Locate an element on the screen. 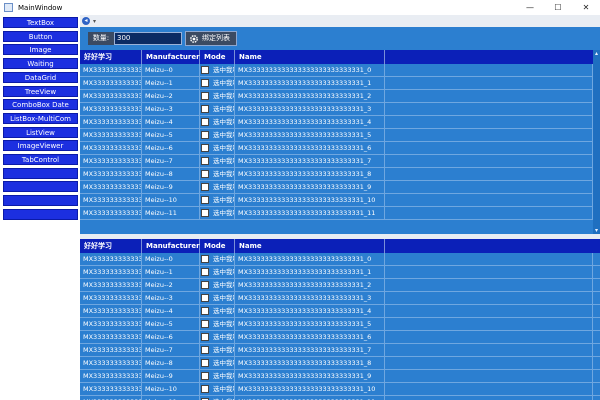  count-input: 300 is located at coordinates (148, 38).